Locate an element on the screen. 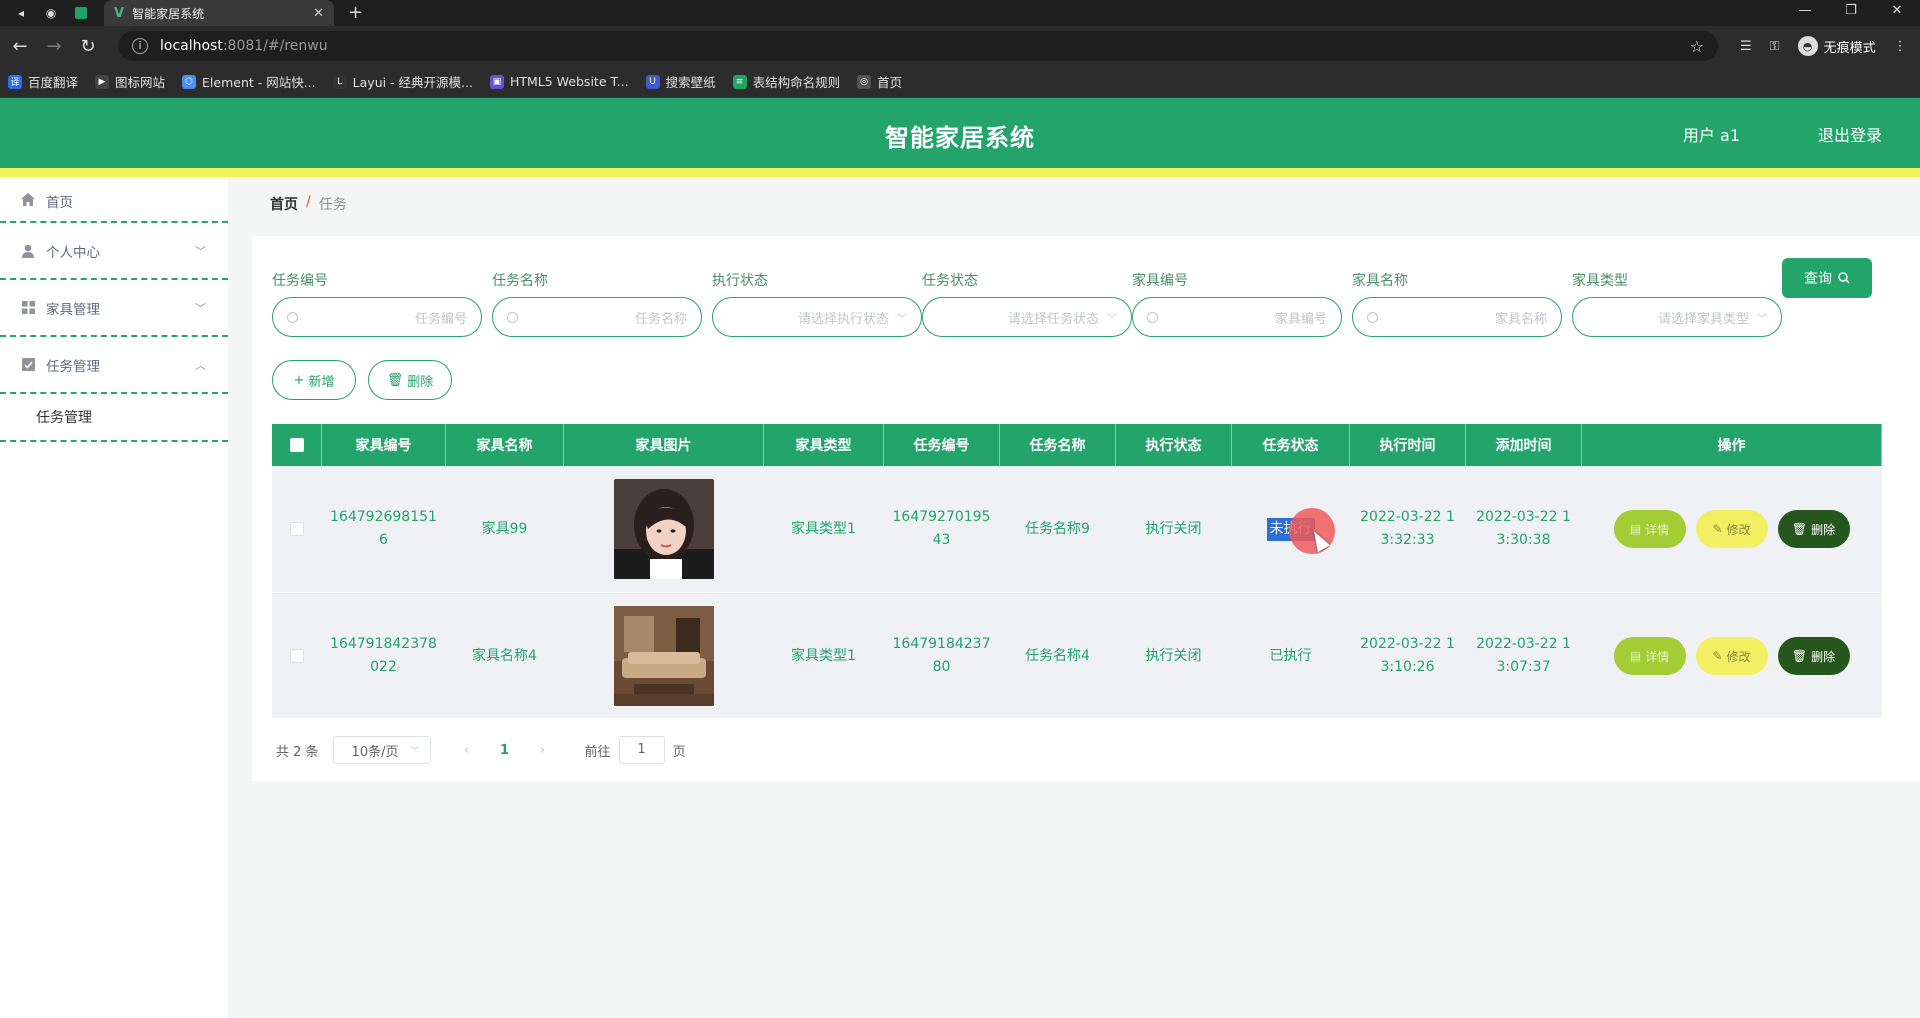 This screenshot has width=1920, height=1018. sidebar-item-furniture: 家具管理 ﹀ is located at coordinates (114, 308).